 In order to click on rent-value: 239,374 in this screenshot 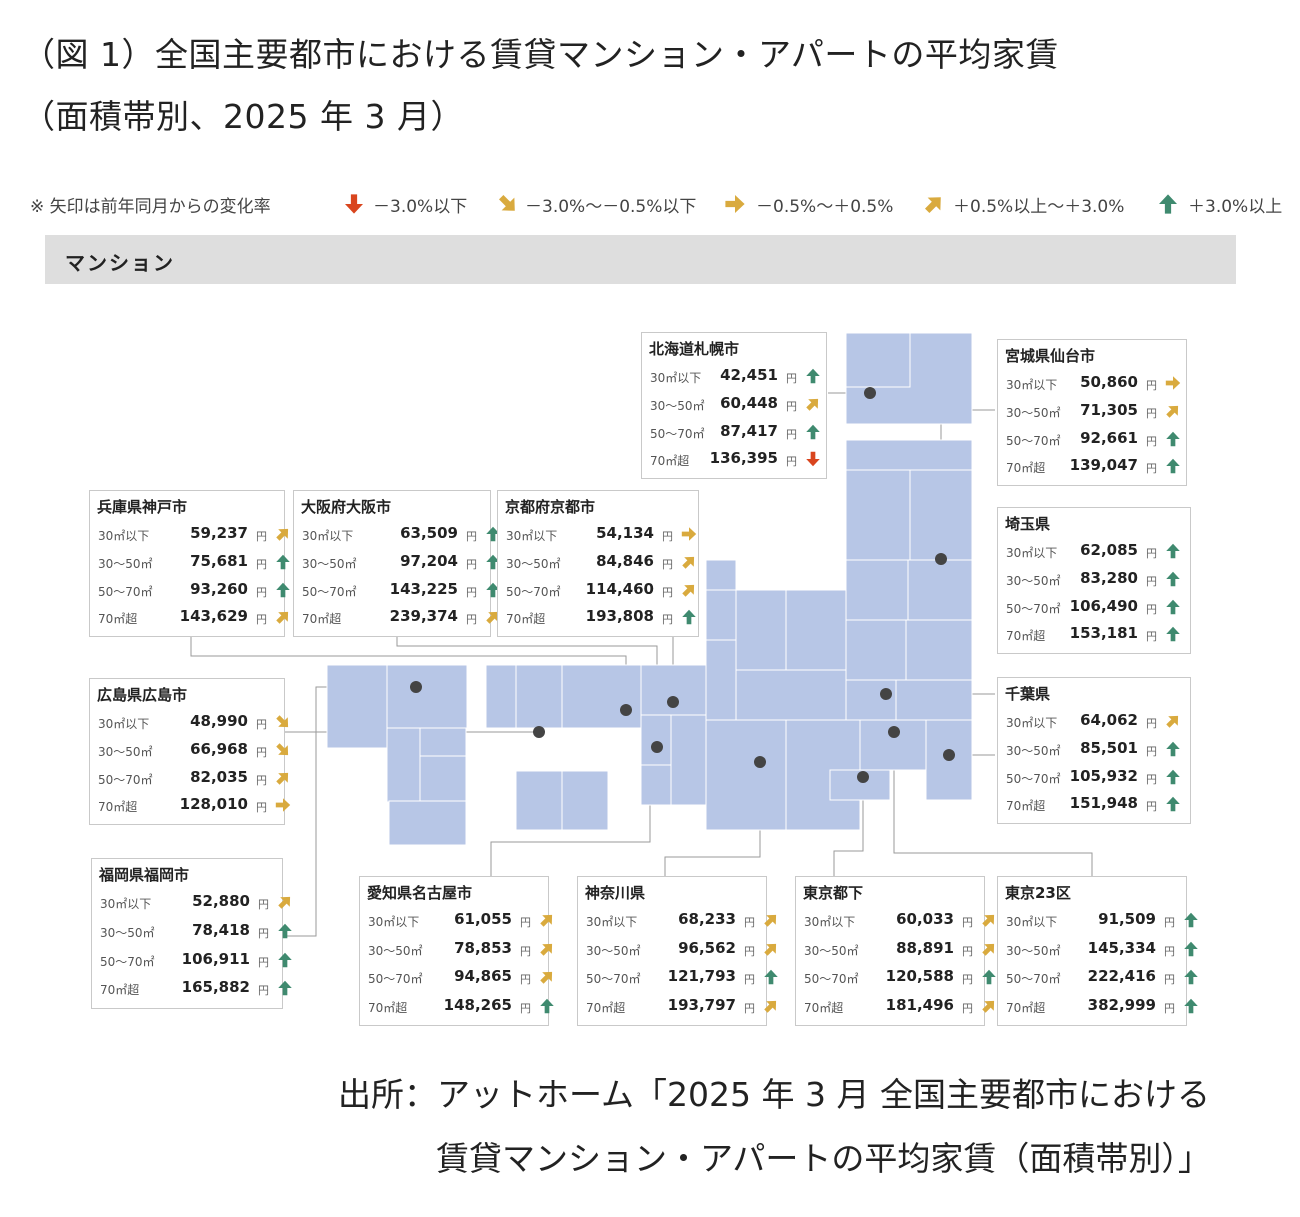, I will do `click(423, 616)`.